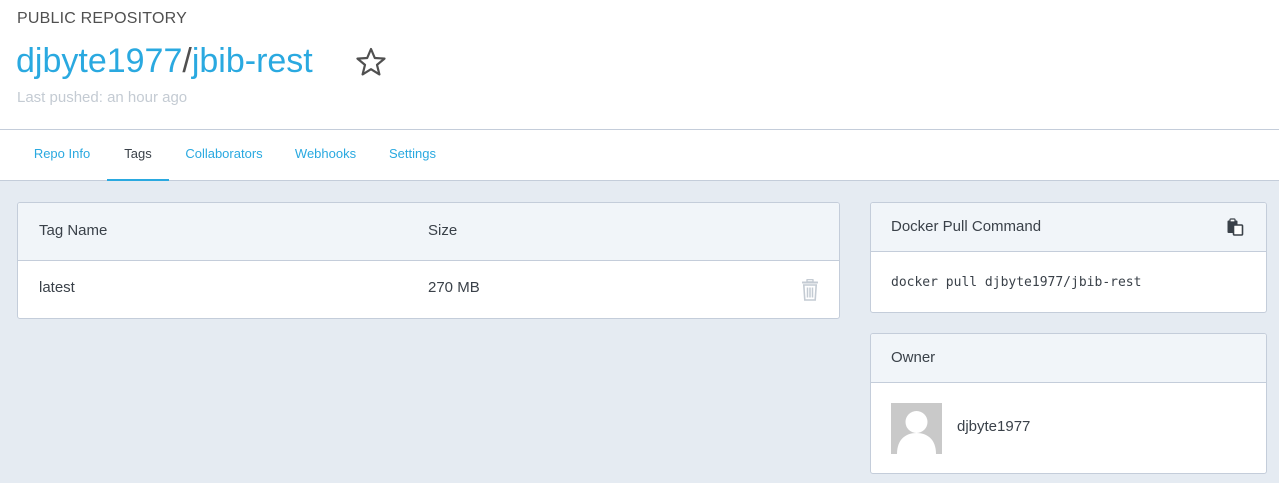 The image size is (1279, 483). Describe the element at coordinates (913, 357) in the screenshot. I see `owner-panel-title: Owner` at that location.